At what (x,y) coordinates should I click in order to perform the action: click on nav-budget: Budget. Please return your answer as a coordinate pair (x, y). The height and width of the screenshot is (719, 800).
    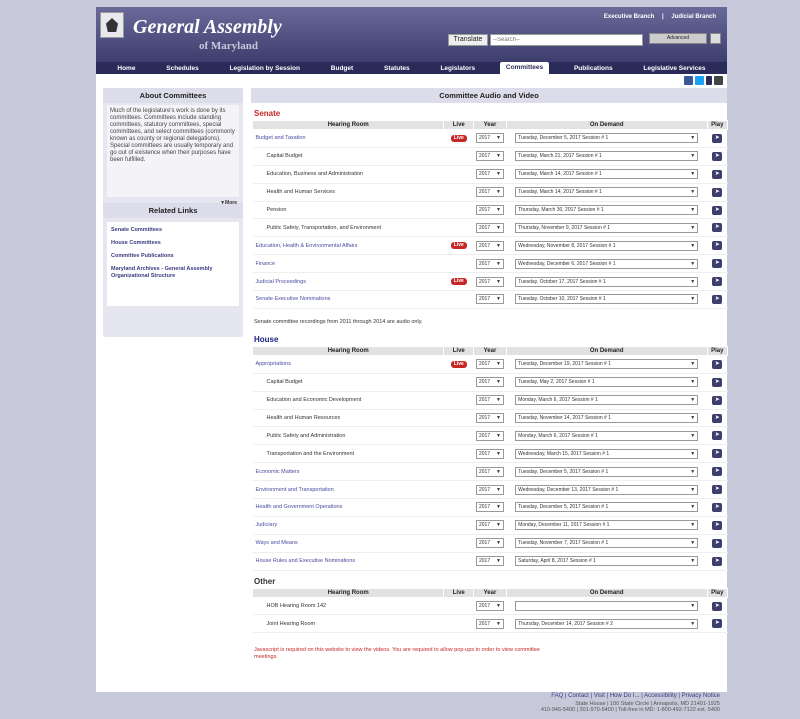
    Looking at the image, I should click on (342, 68).